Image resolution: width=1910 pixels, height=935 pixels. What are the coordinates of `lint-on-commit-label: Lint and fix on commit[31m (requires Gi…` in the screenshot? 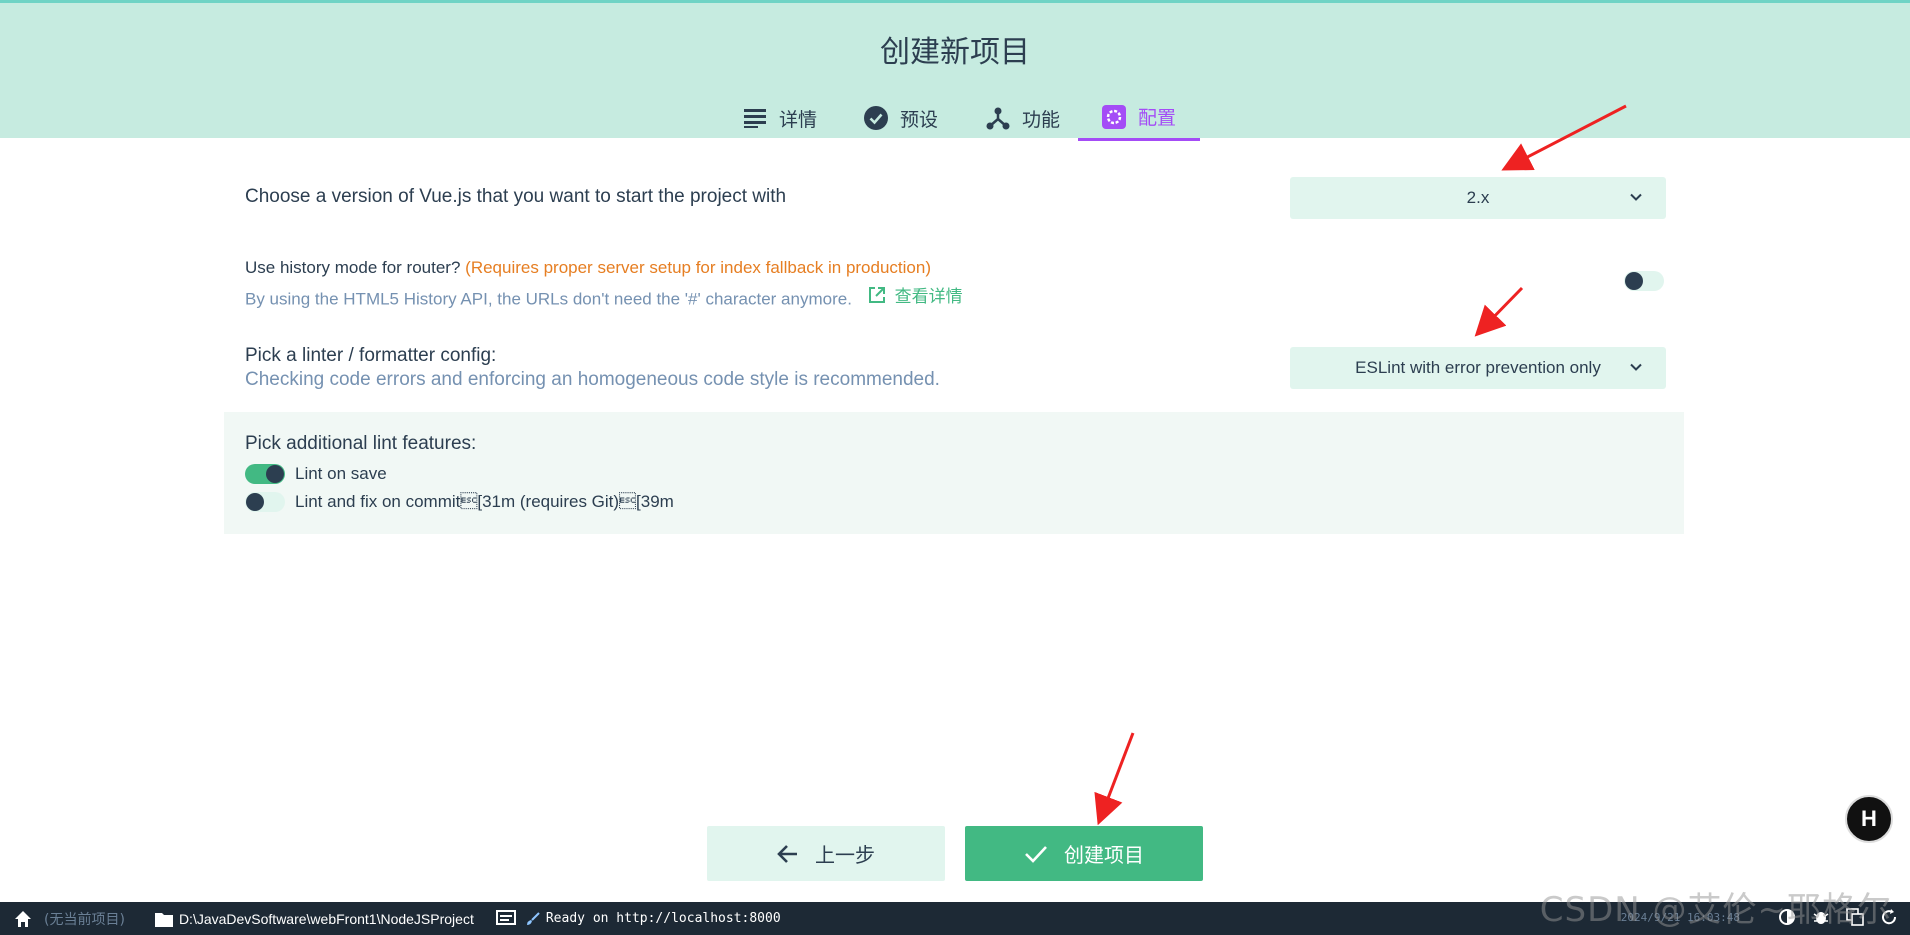 It's located at (484, 501).